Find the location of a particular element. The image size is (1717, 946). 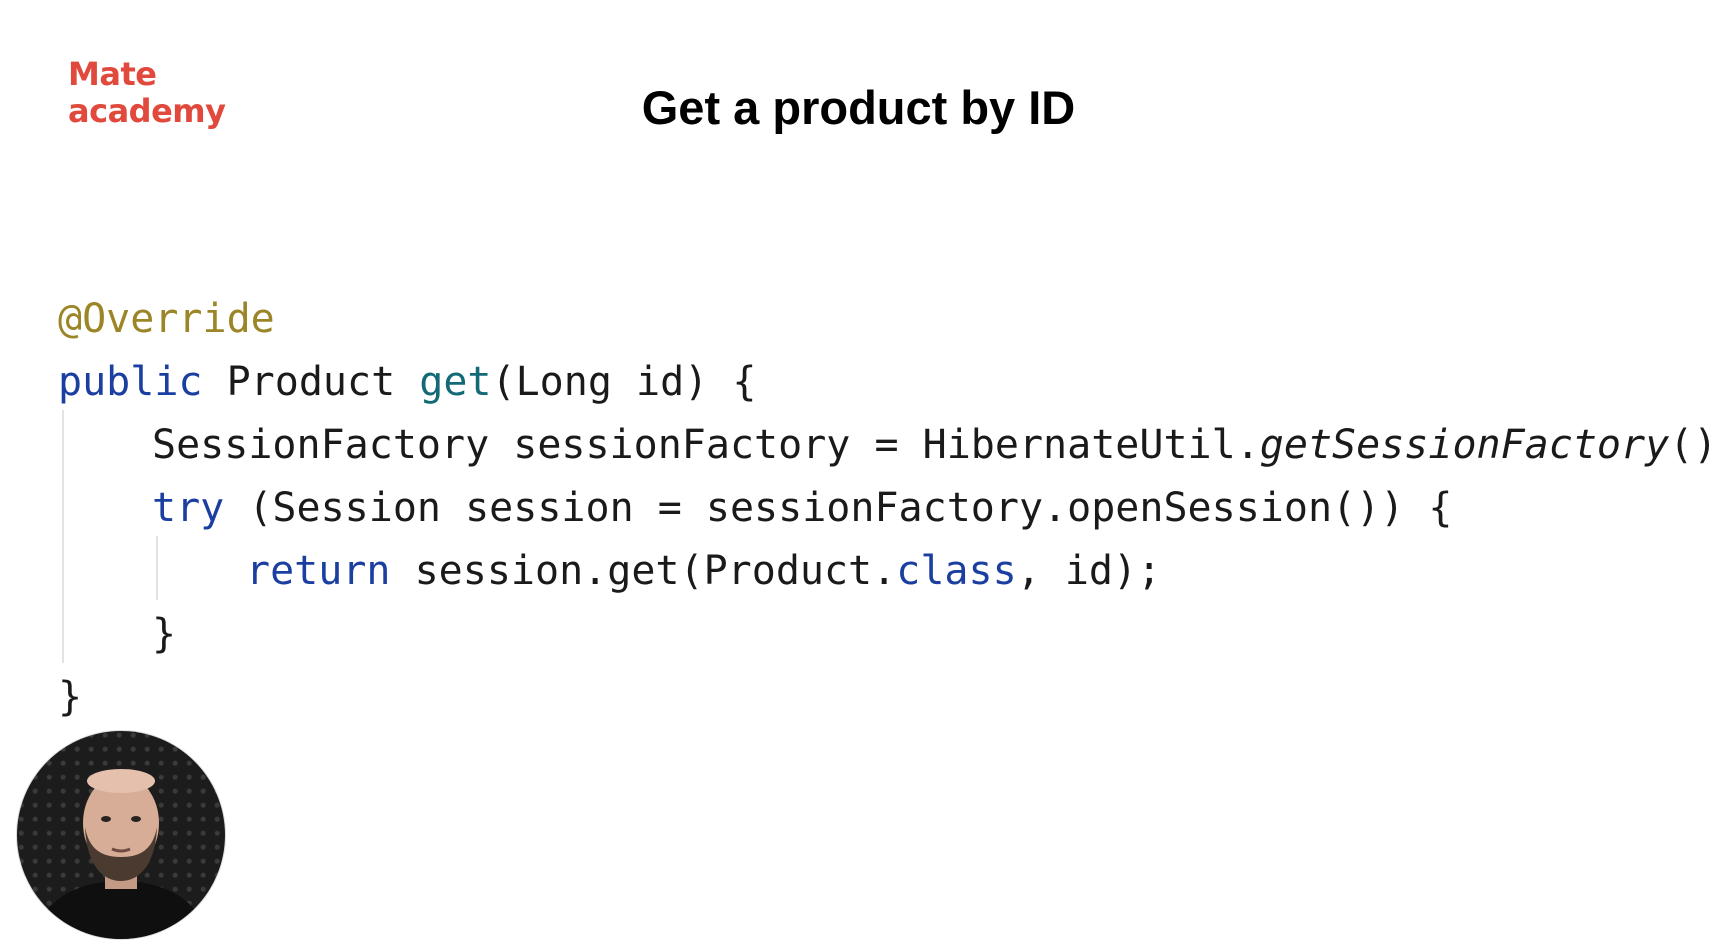

code-text: , id); is located at coordinates (1089, 571).